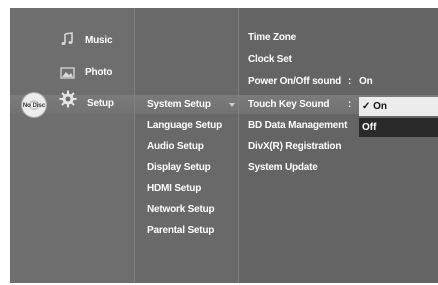  Describe the element at coordinates (398, 106) in the screenshot. I see `option-on: ✓ On` at that location.